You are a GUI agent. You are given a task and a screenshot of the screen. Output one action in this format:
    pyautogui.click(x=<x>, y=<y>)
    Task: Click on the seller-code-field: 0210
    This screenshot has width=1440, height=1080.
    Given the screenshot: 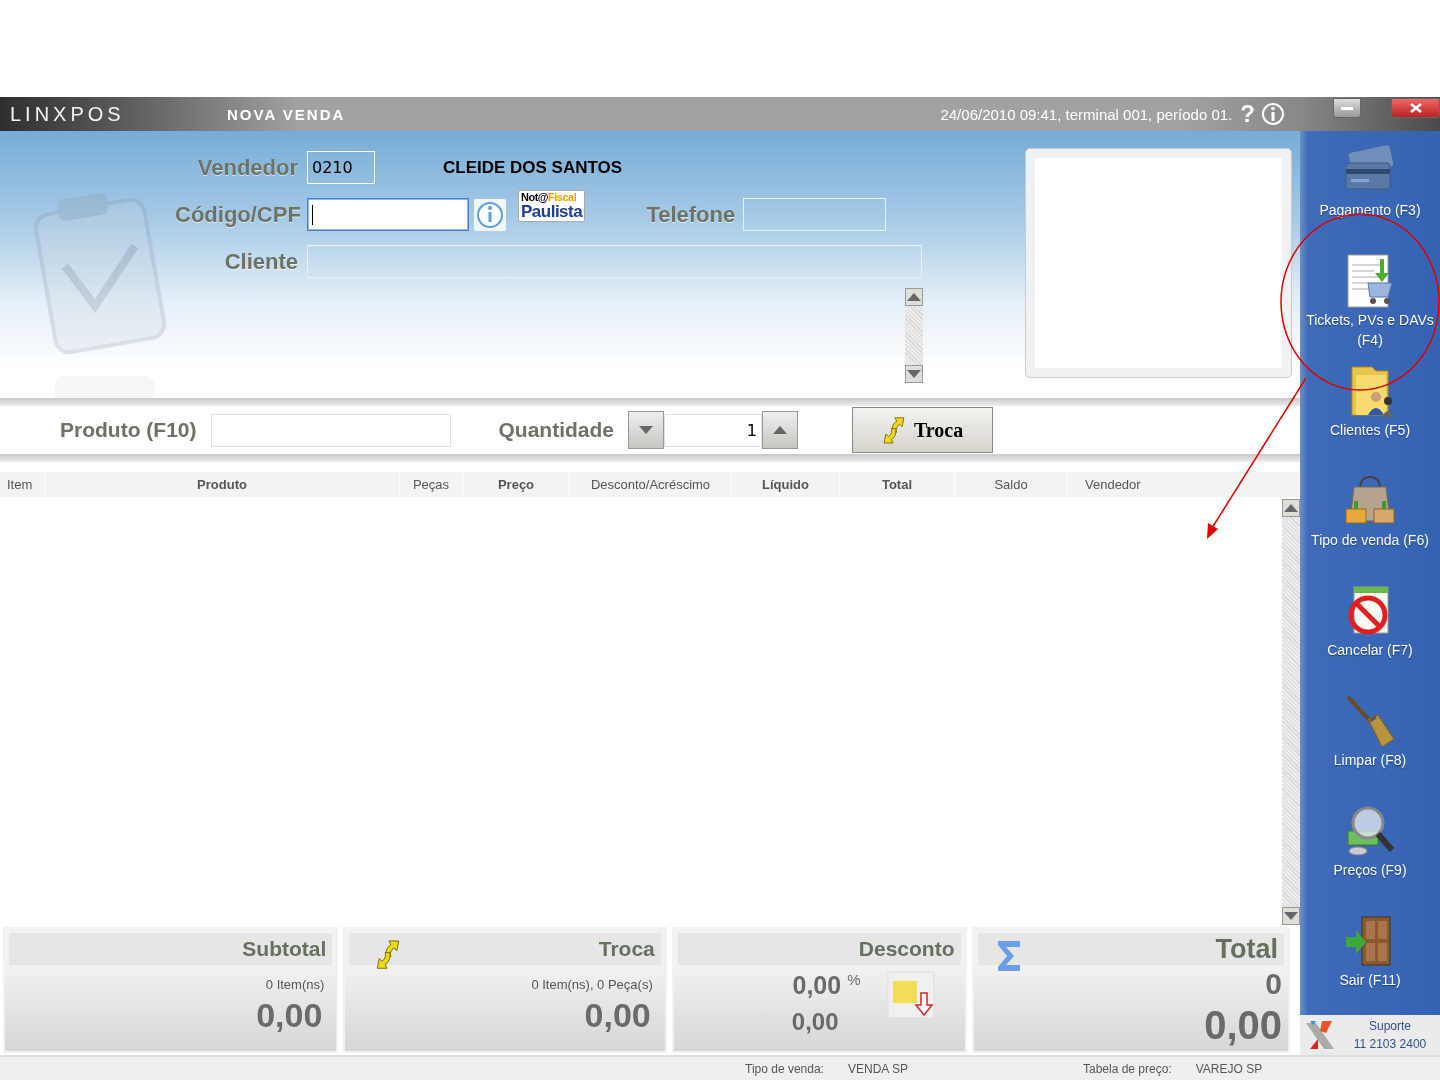 What is the action you would take?
    pyautogui.click(x=341, y=167)
    